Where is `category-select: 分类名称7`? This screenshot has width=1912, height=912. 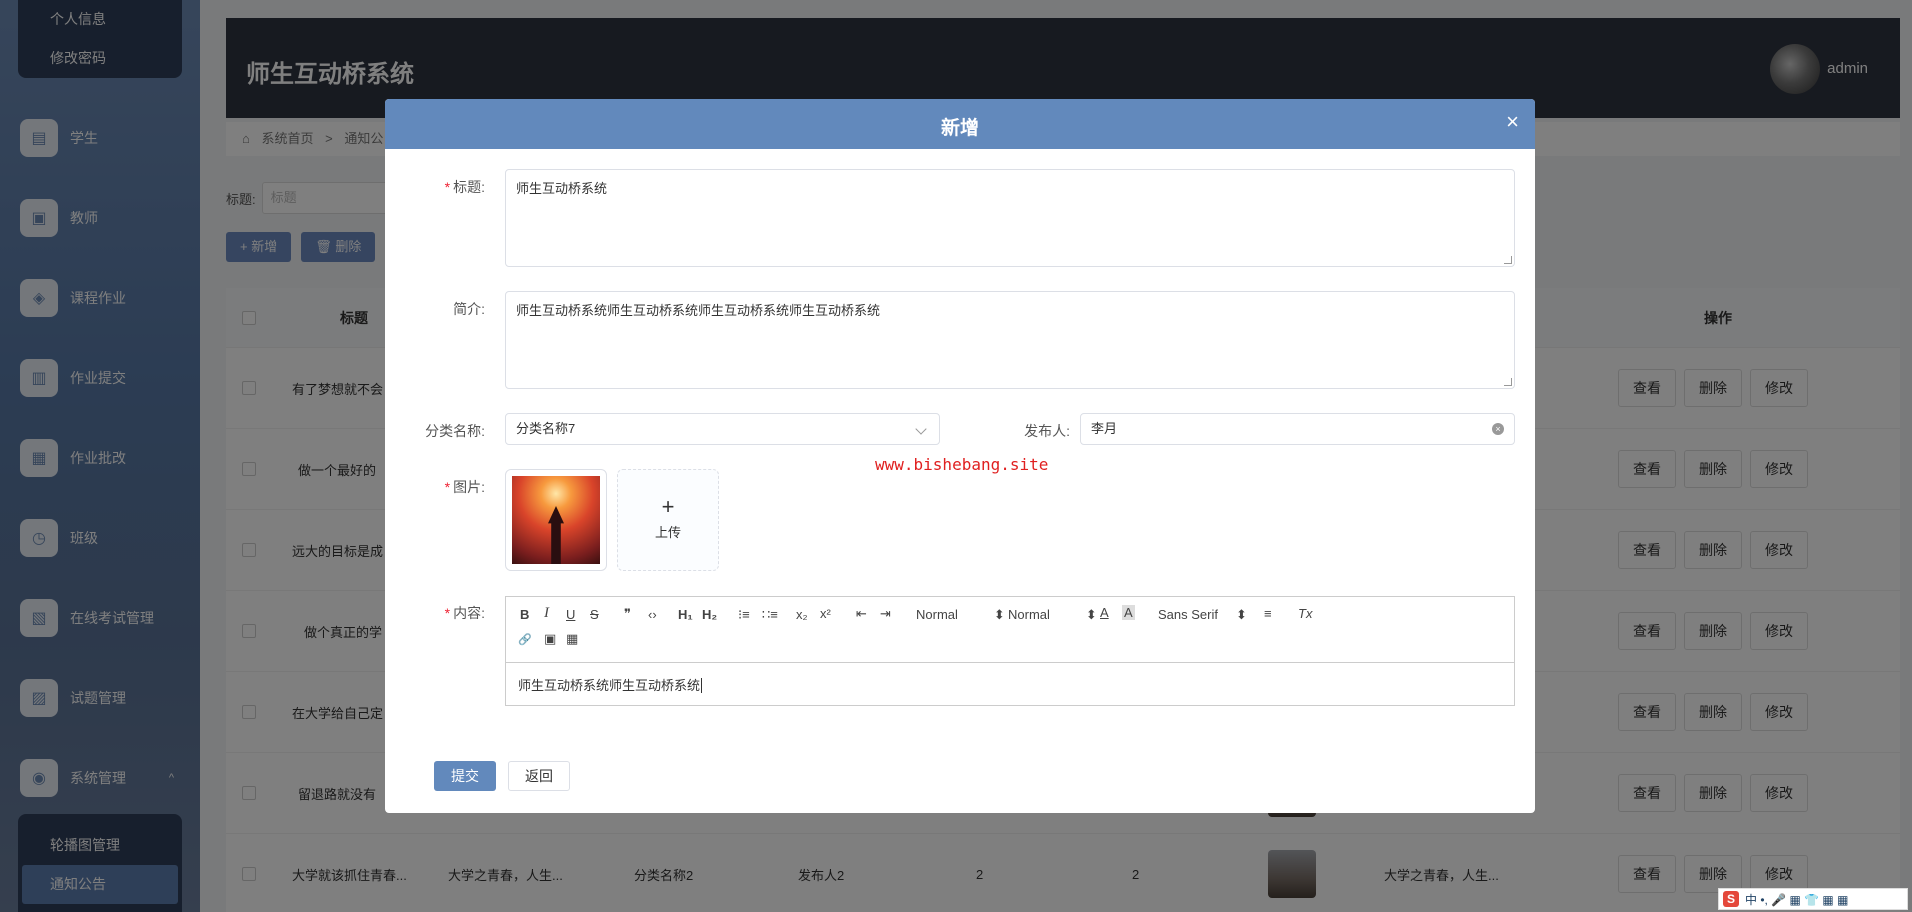
category-select: 分类名称7 is located at coordinates (722, 429).